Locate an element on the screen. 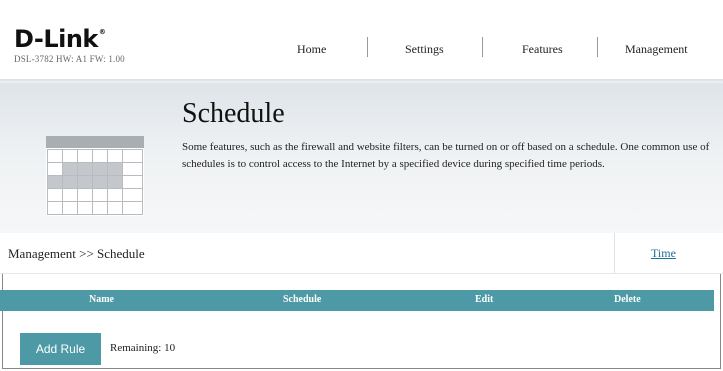 The width and height of the screenshot is (723, 371). column-header-delete: Delete is located at coordinates (627, 299).